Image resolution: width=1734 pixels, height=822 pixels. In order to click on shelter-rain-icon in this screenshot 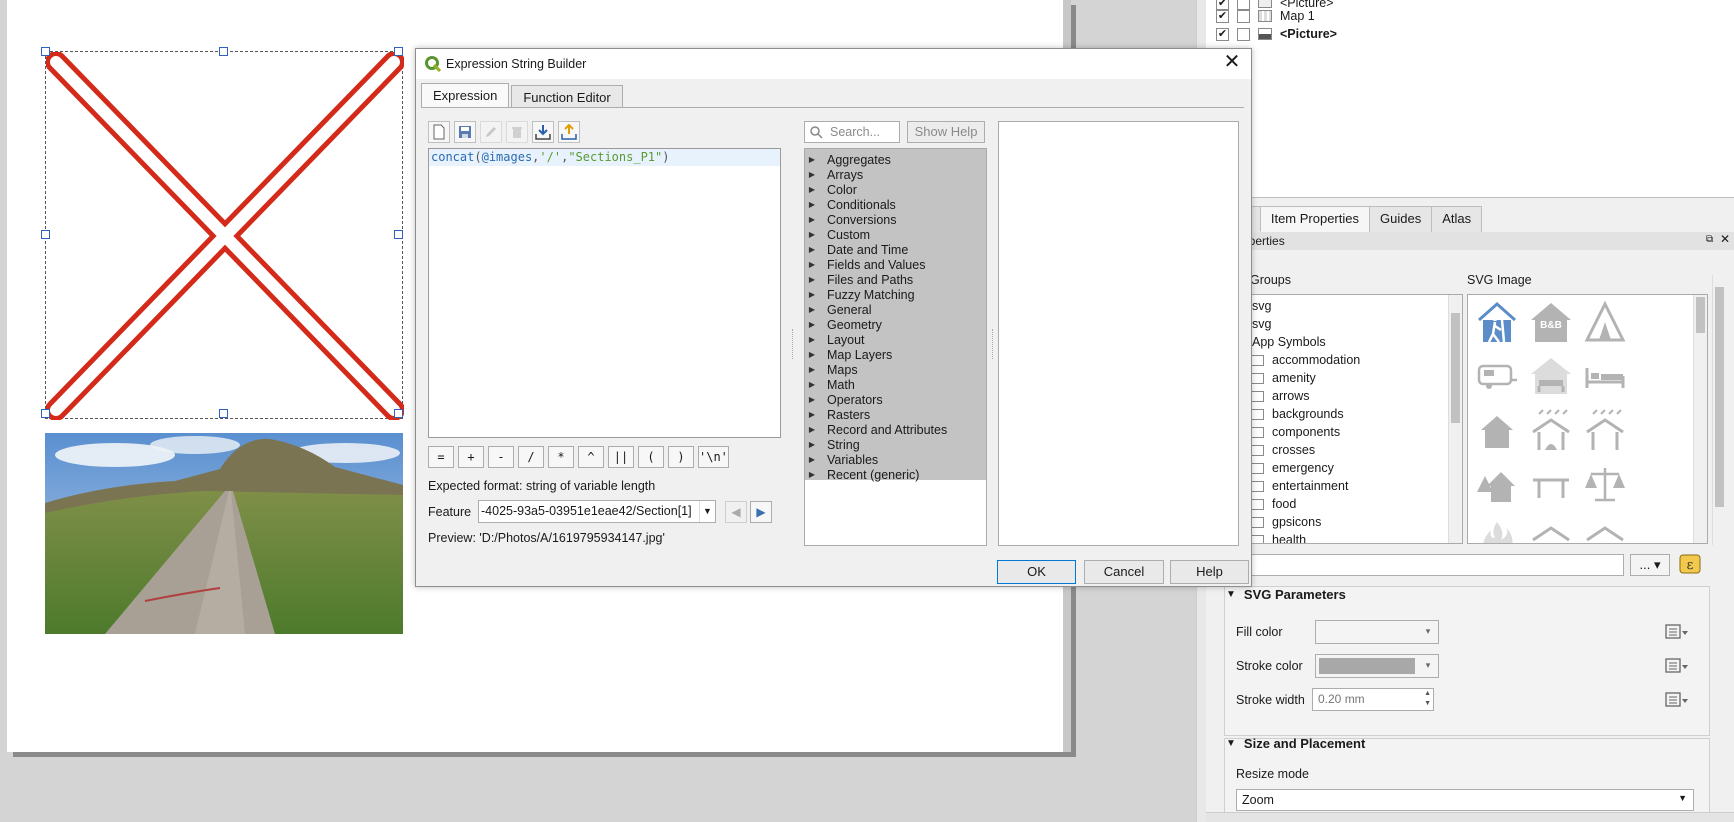, I will do `click(1551, 430)`.